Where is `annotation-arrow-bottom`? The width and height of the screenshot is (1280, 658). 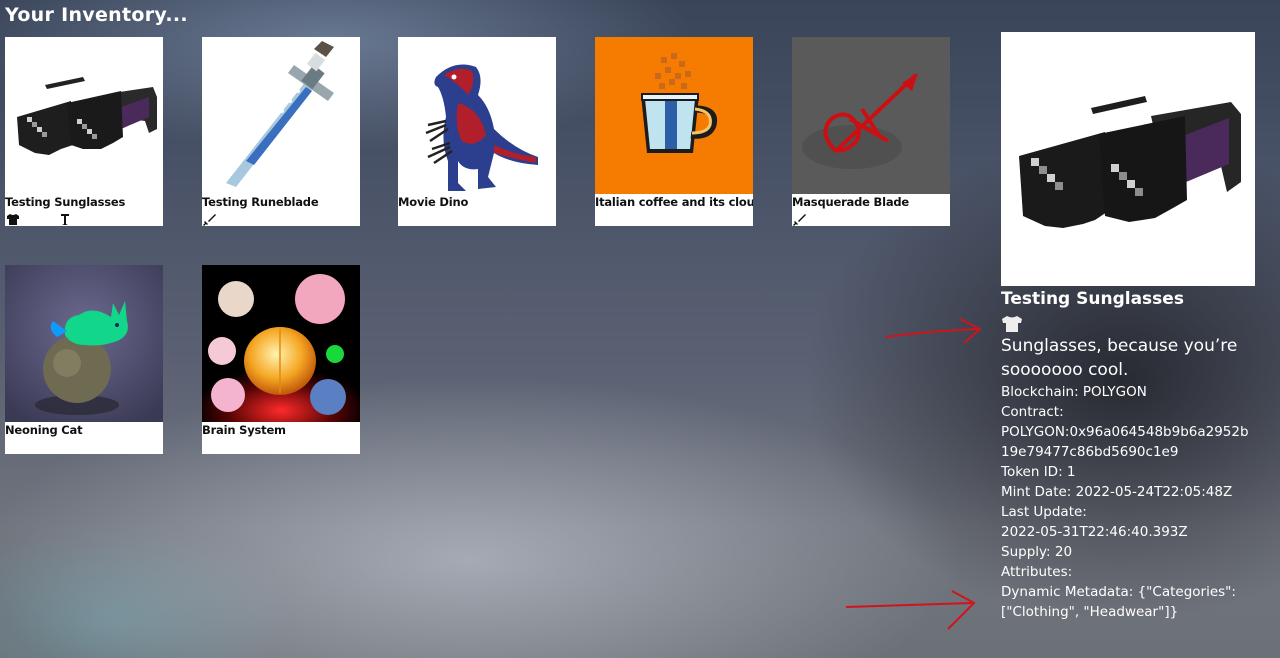
annotation-arrow-bottom is located at coordinates (910, 610).